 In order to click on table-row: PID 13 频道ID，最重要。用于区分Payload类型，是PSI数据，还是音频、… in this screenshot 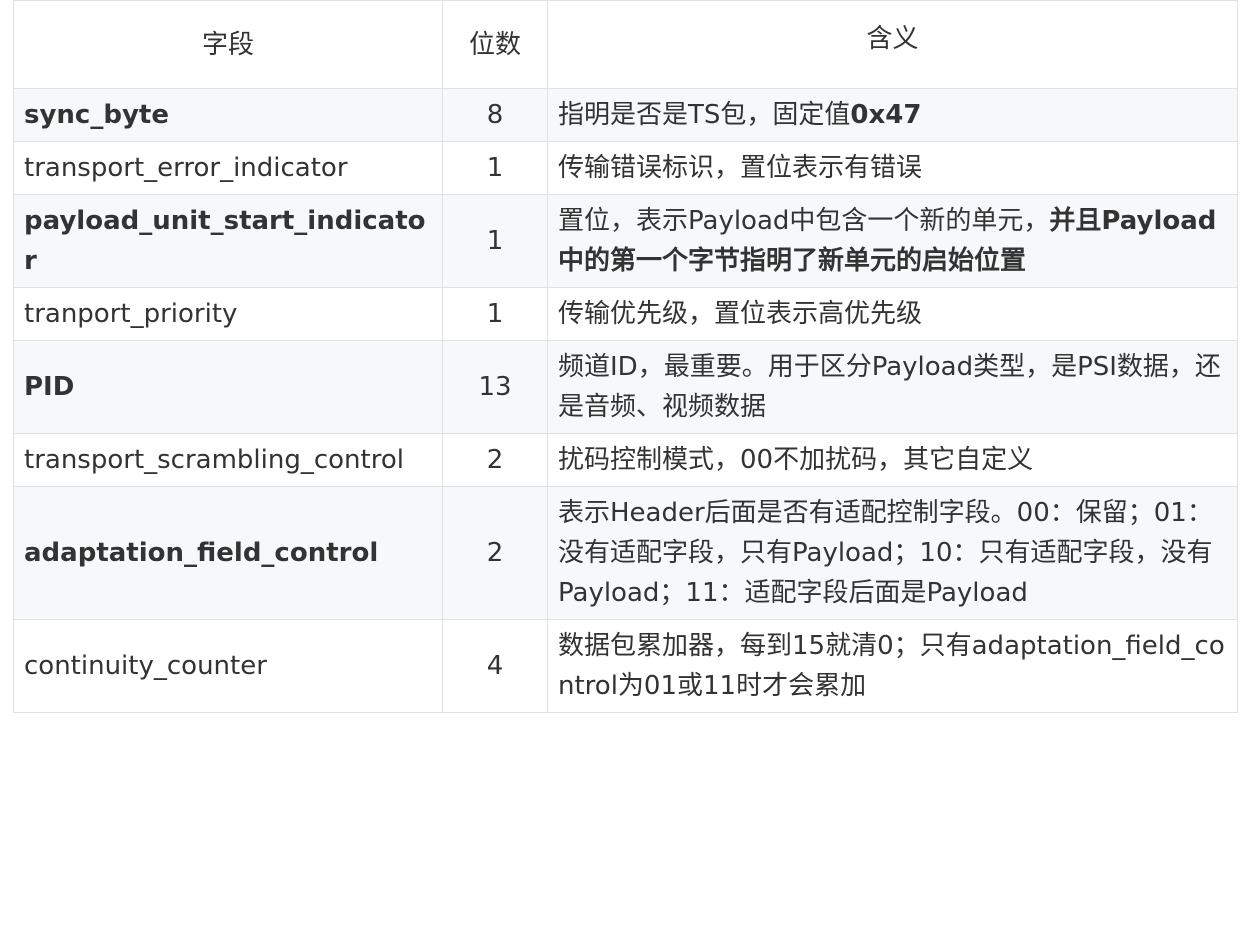, I will do `click(625, 387)`.